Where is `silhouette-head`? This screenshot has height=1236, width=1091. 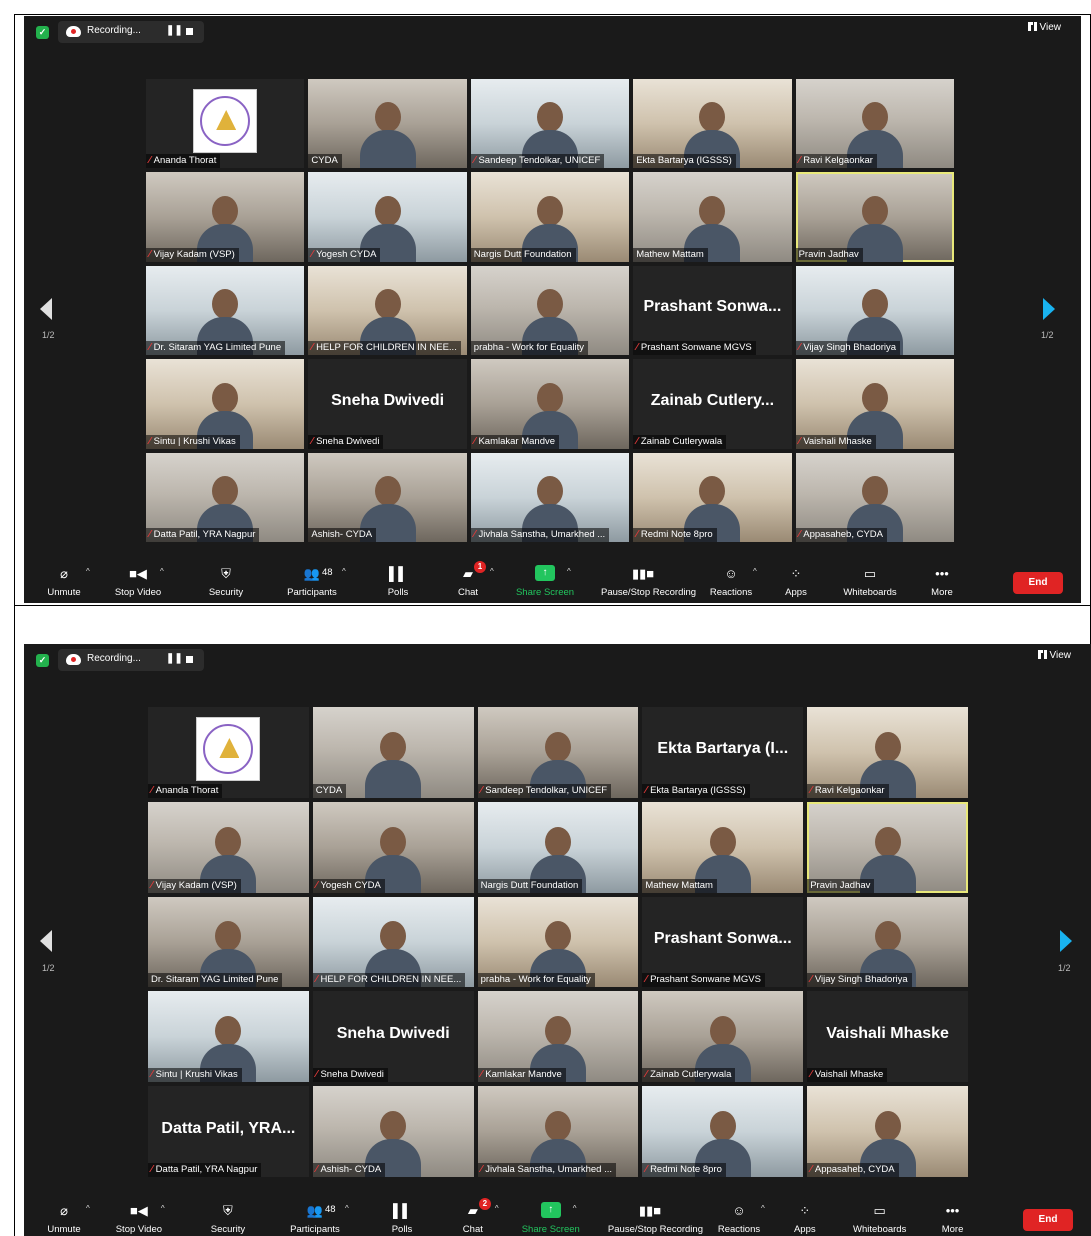 silhouette-head is located at coordinates (387, 490).